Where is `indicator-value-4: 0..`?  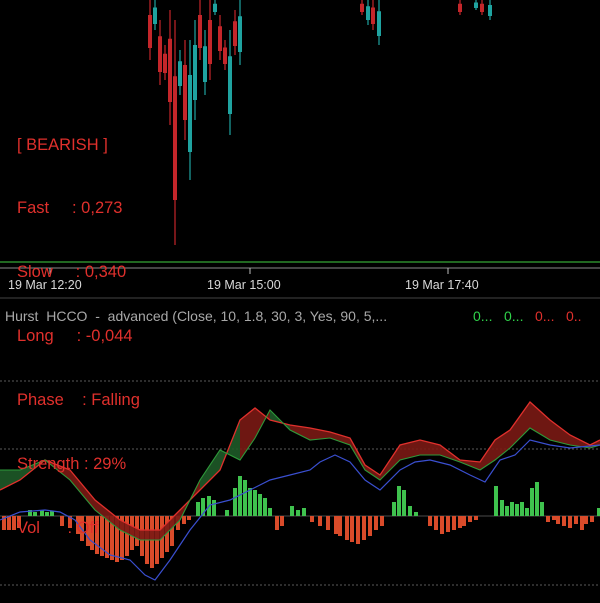 indicator-value-4: 0.. is located at coordinates (574, 316).